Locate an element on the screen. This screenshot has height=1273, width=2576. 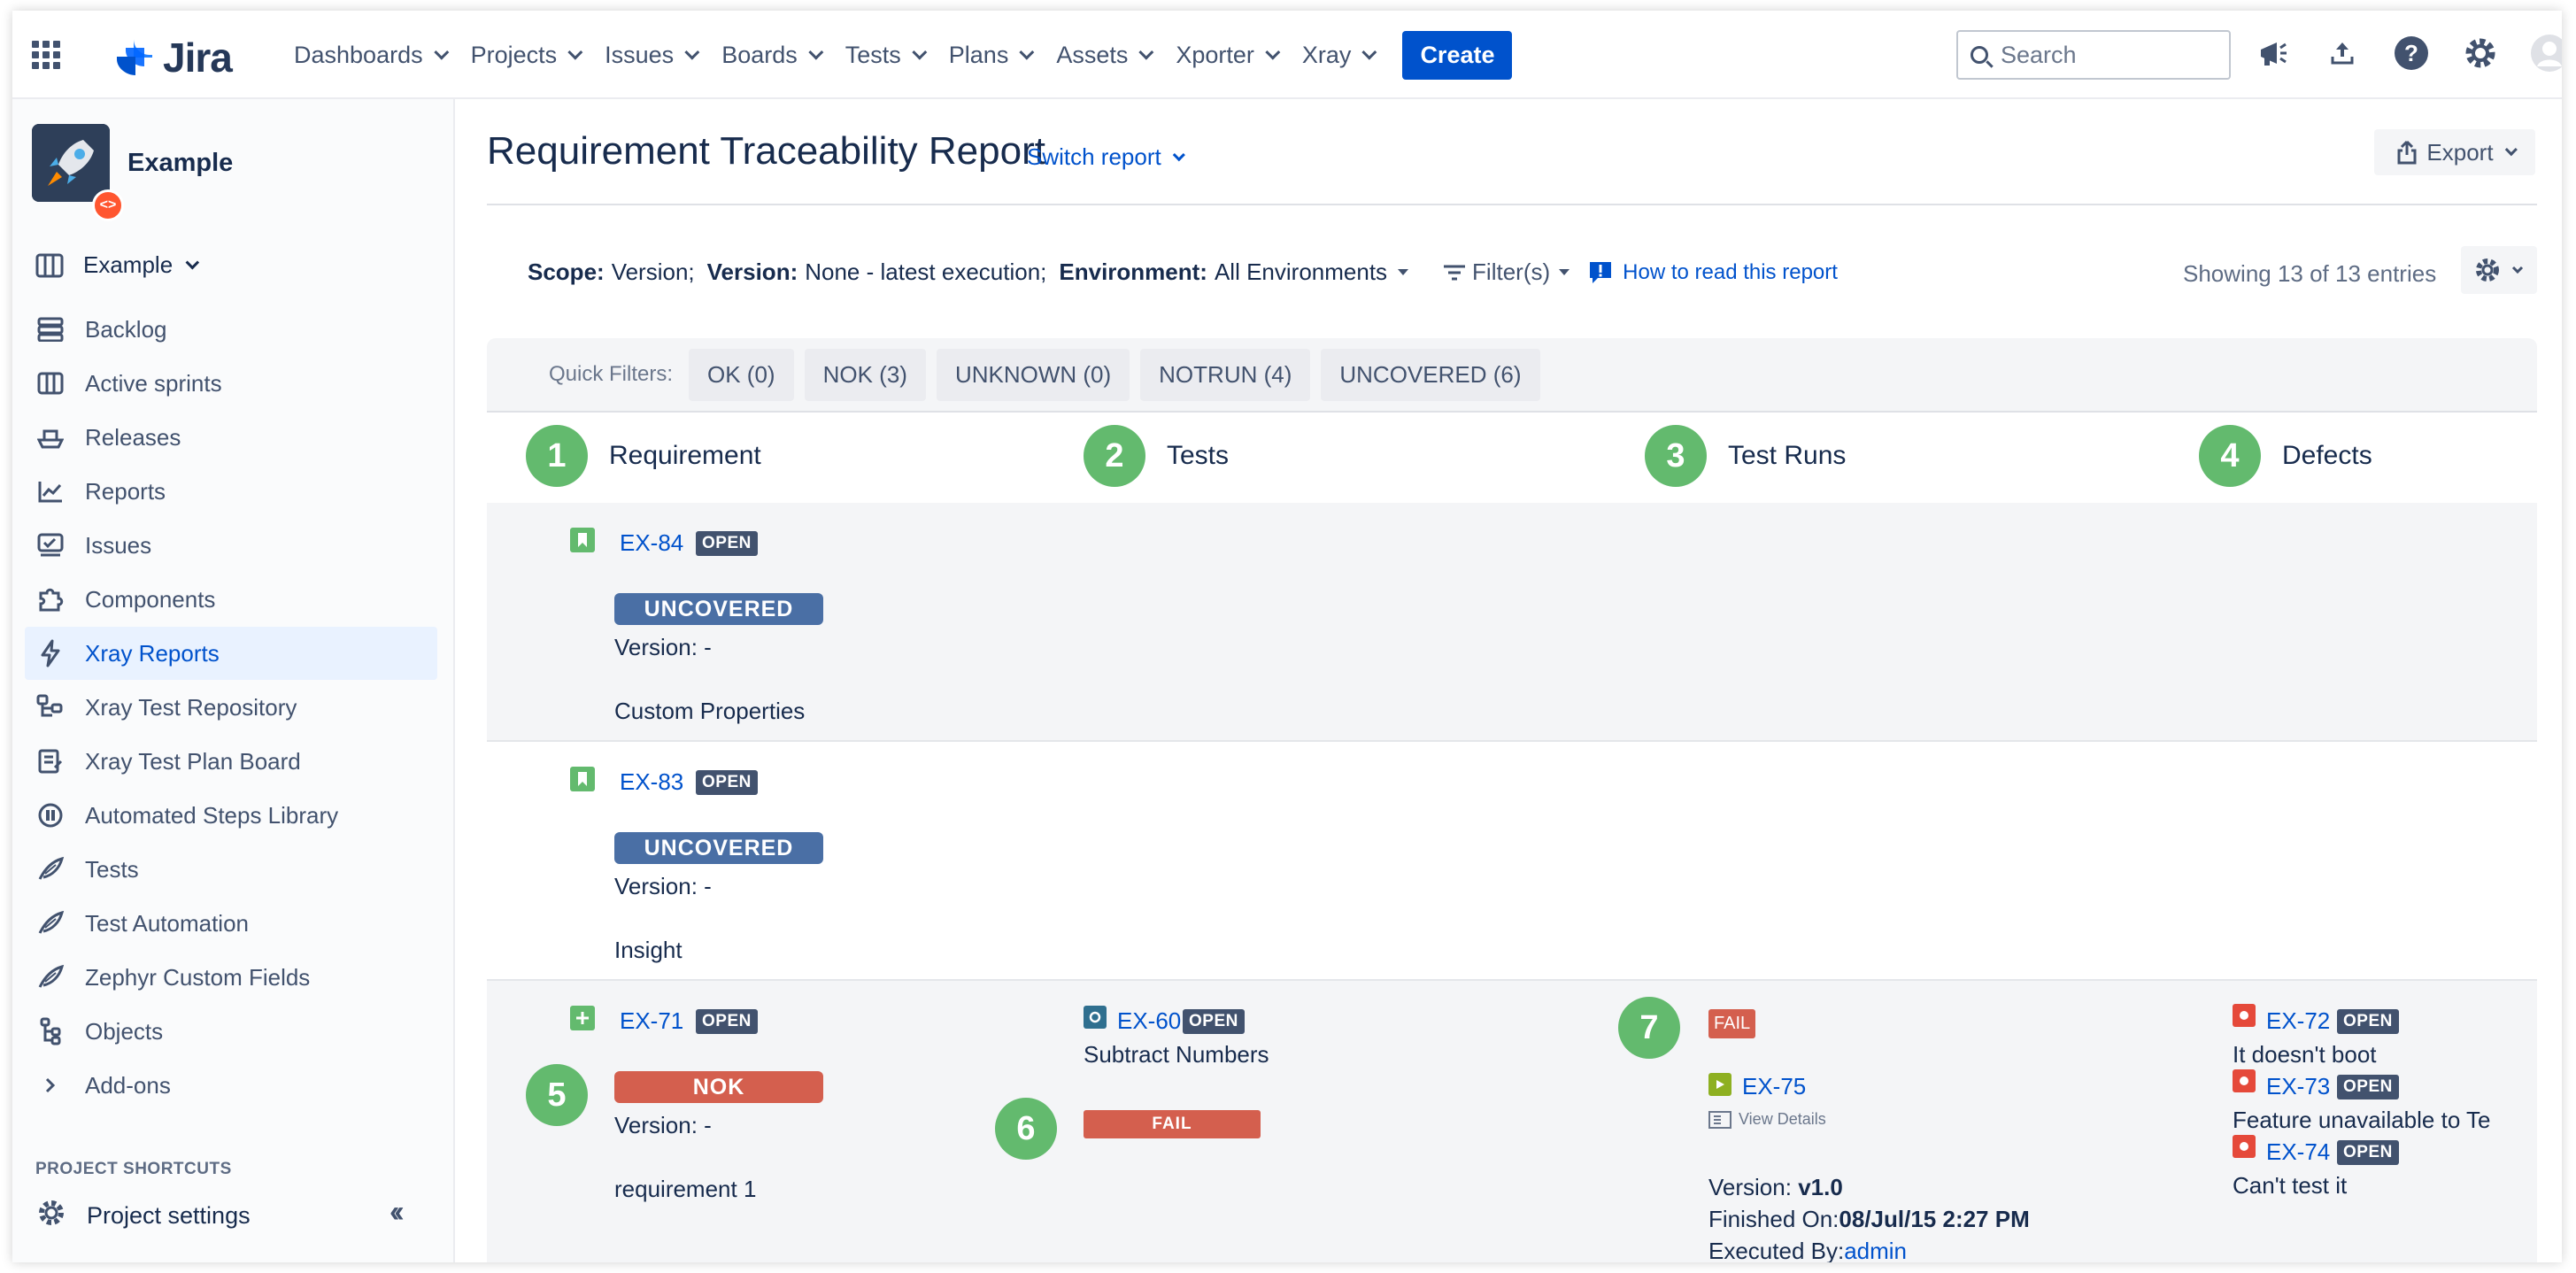
sidebar-item-active-sprints: Active sprints is located at coordinates (231, 383).